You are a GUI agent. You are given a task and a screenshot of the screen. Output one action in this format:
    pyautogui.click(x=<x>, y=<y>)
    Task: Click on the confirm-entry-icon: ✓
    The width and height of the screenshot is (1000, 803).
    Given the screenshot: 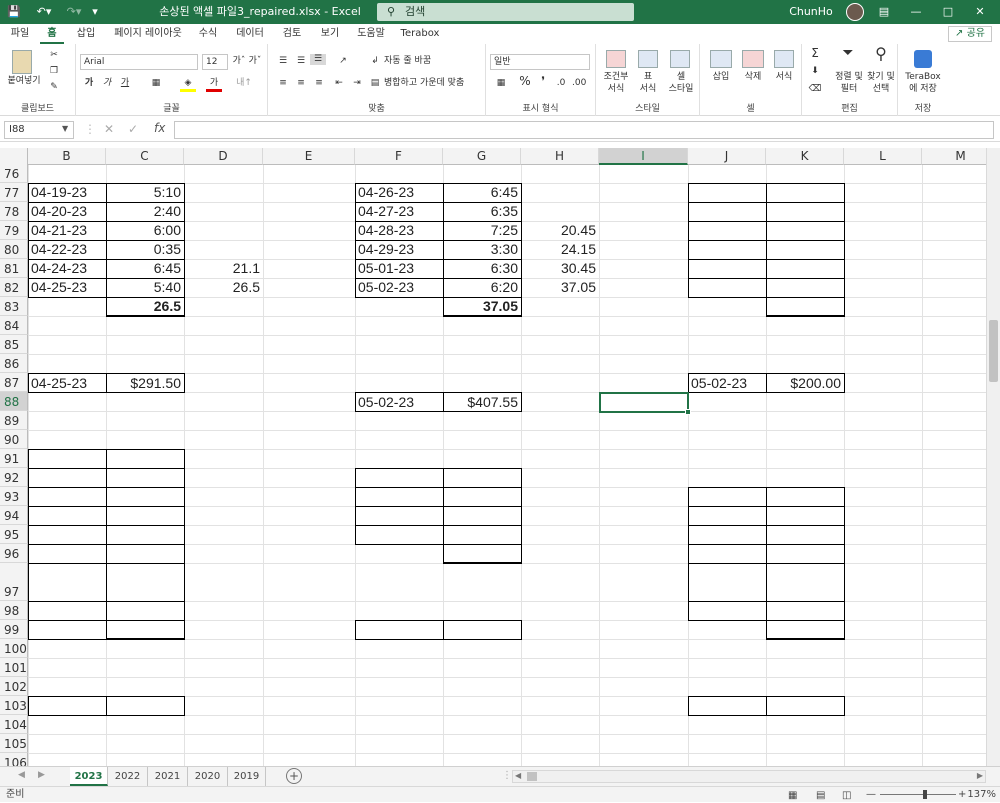 What is the action you would take?
    pyautogui.click(x=133, y=129)
    